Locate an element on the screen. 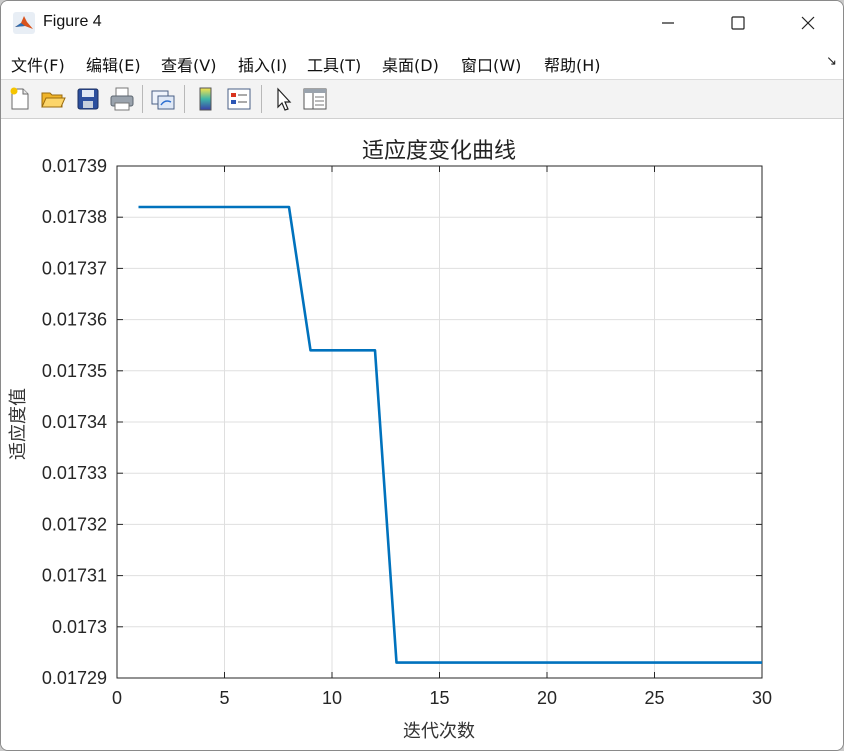  y-tick-label: 0.01732 is located at coordinates (74, 524).